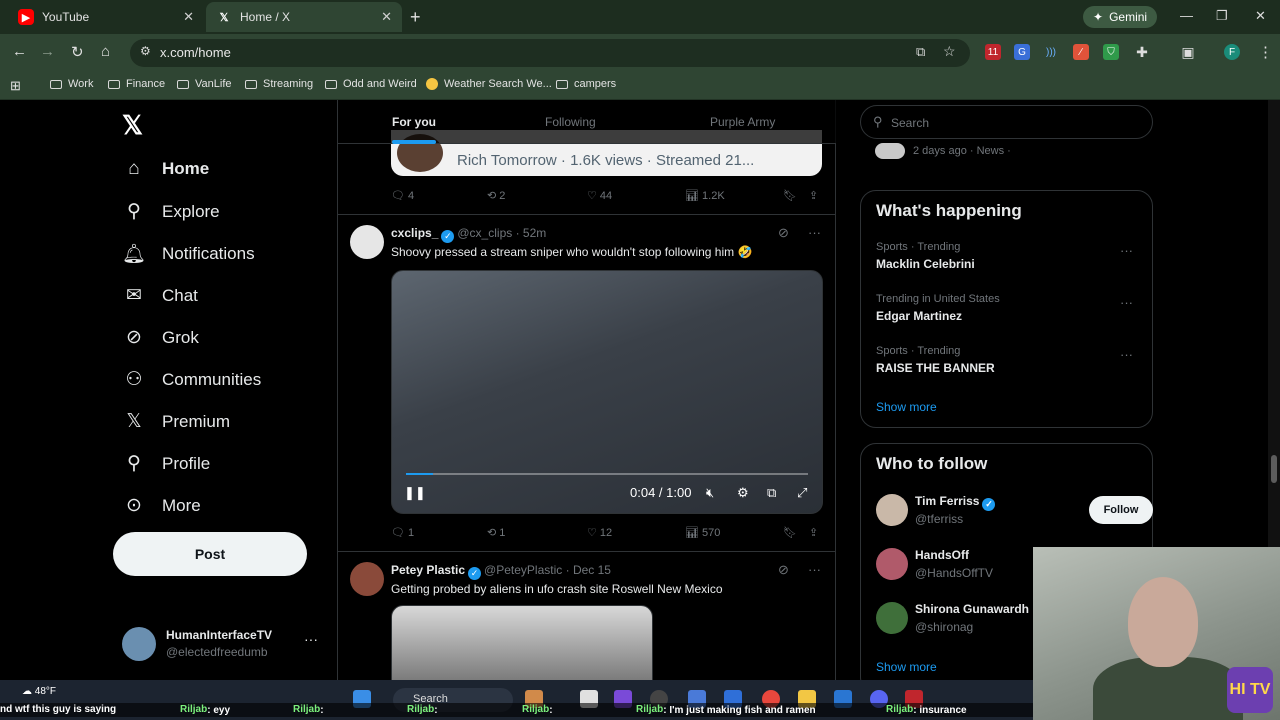 This screenshot has width=1280, height=720. Describe the element at coordinates (402, 532) in the screenshot. I see `reply-button: 🗨︎ 1` at that location.